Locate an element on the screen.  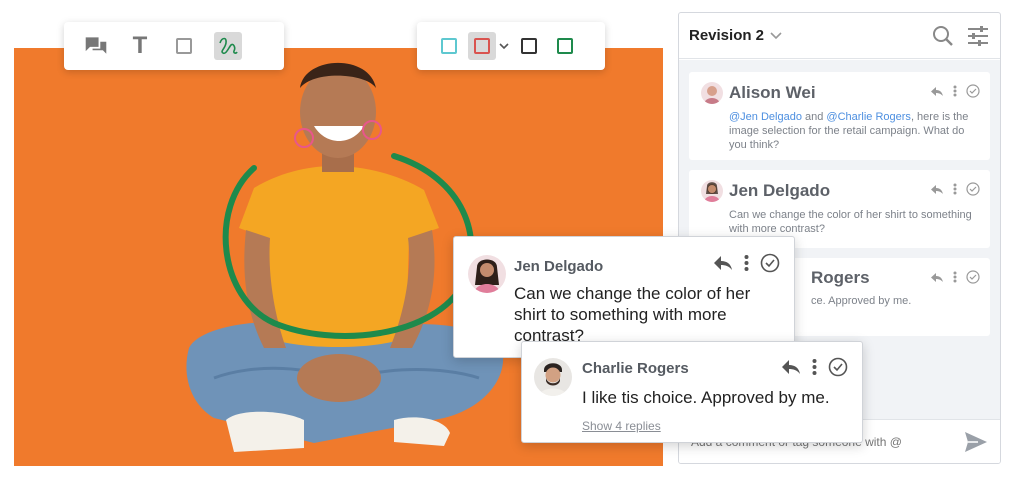
panel-header: Revision 2 is located at coordinates (839, 36).